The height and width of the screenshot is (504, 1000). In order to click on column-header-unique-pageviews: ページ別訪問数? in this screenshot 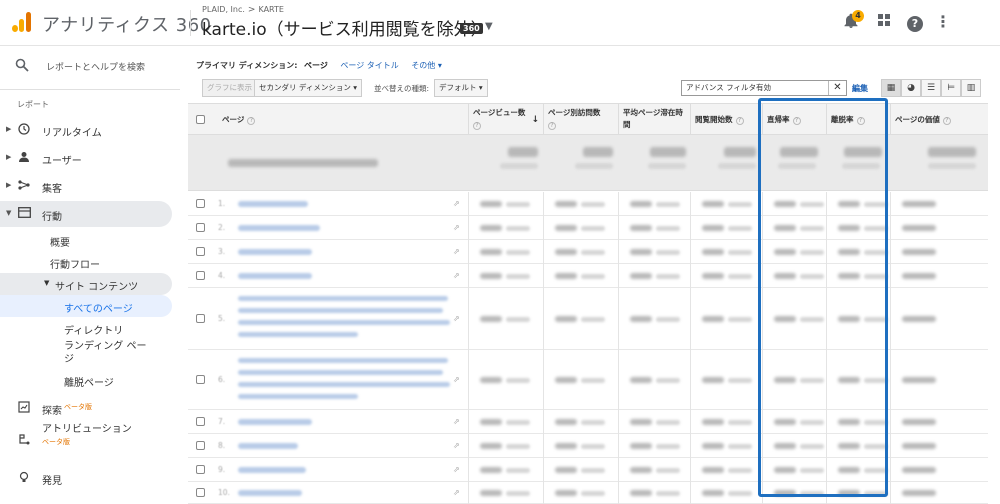, I will do `click(580, 120)`.